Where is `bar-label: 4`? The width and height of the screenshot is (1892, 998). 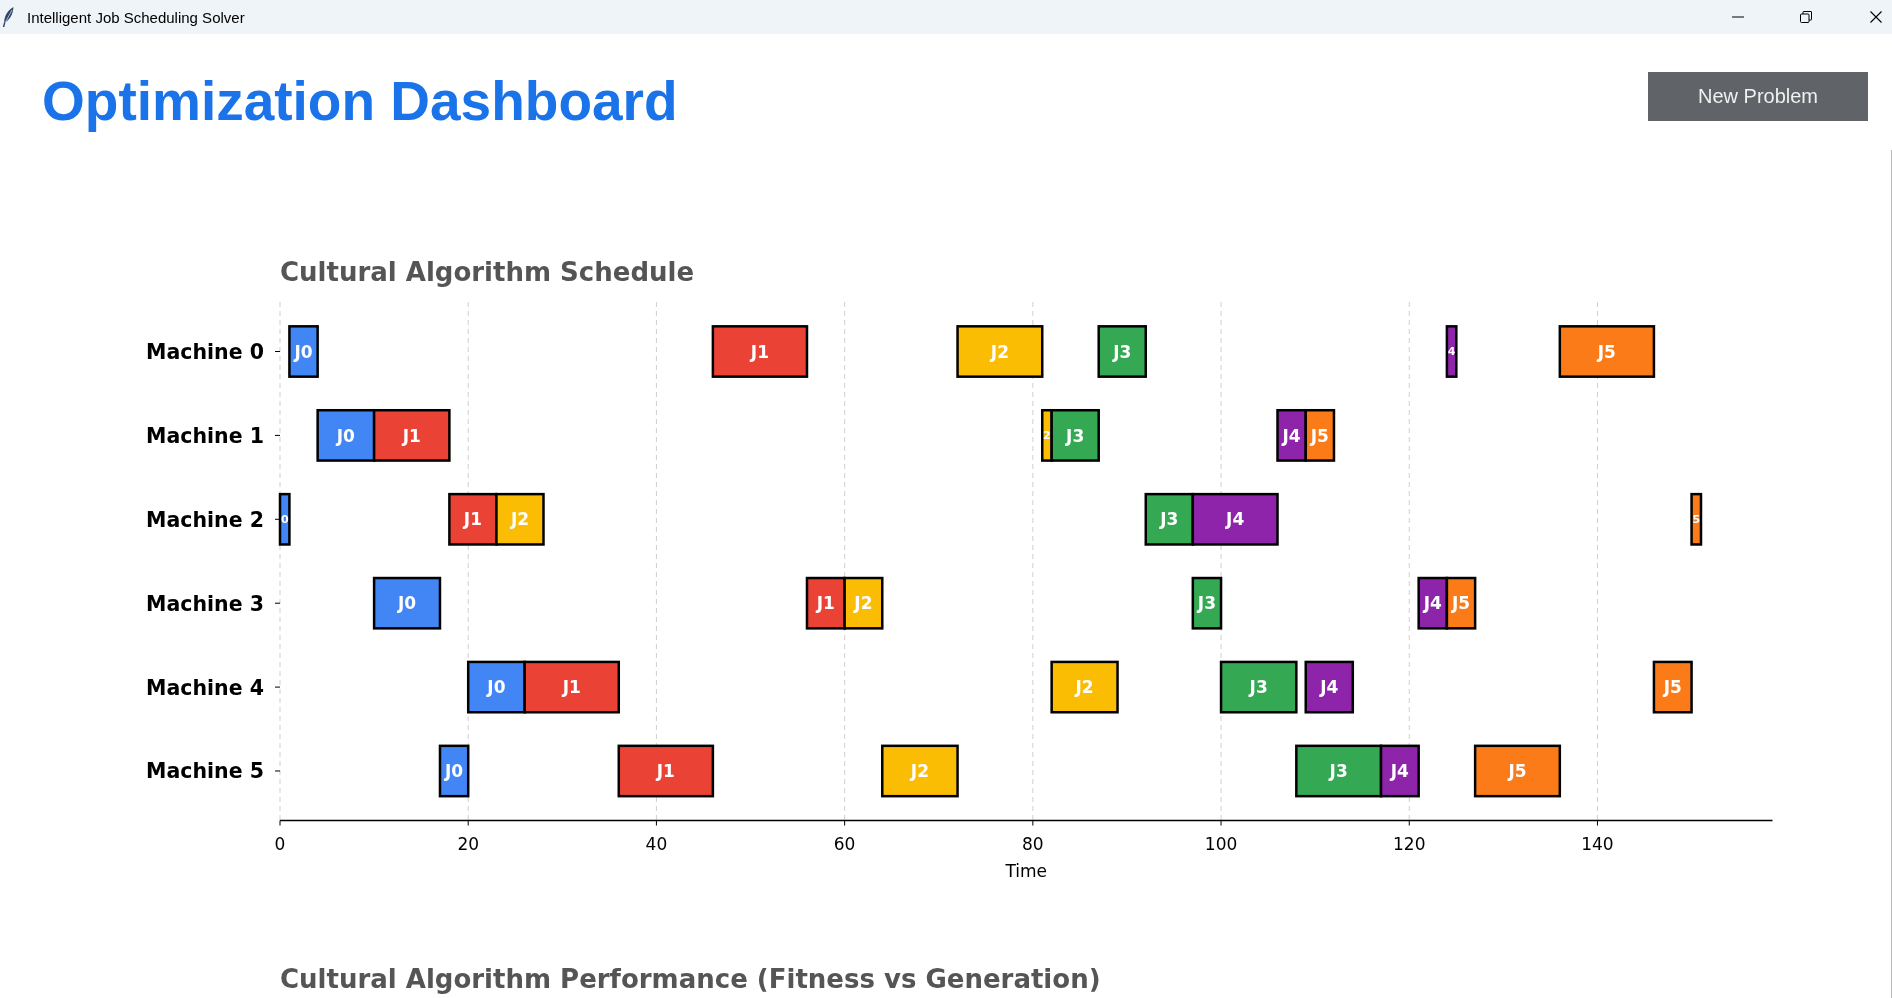 bar-label: 4 is located at coordinates (1451, 352).